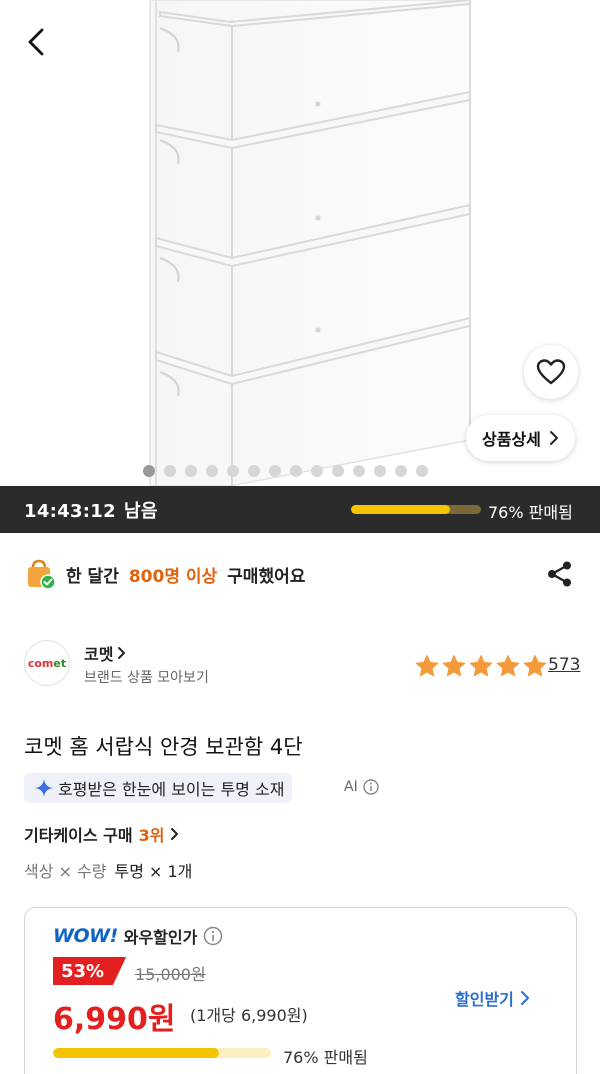  I want to click on wow-price-header: WOW! 와우할인가, so click(138, 936).